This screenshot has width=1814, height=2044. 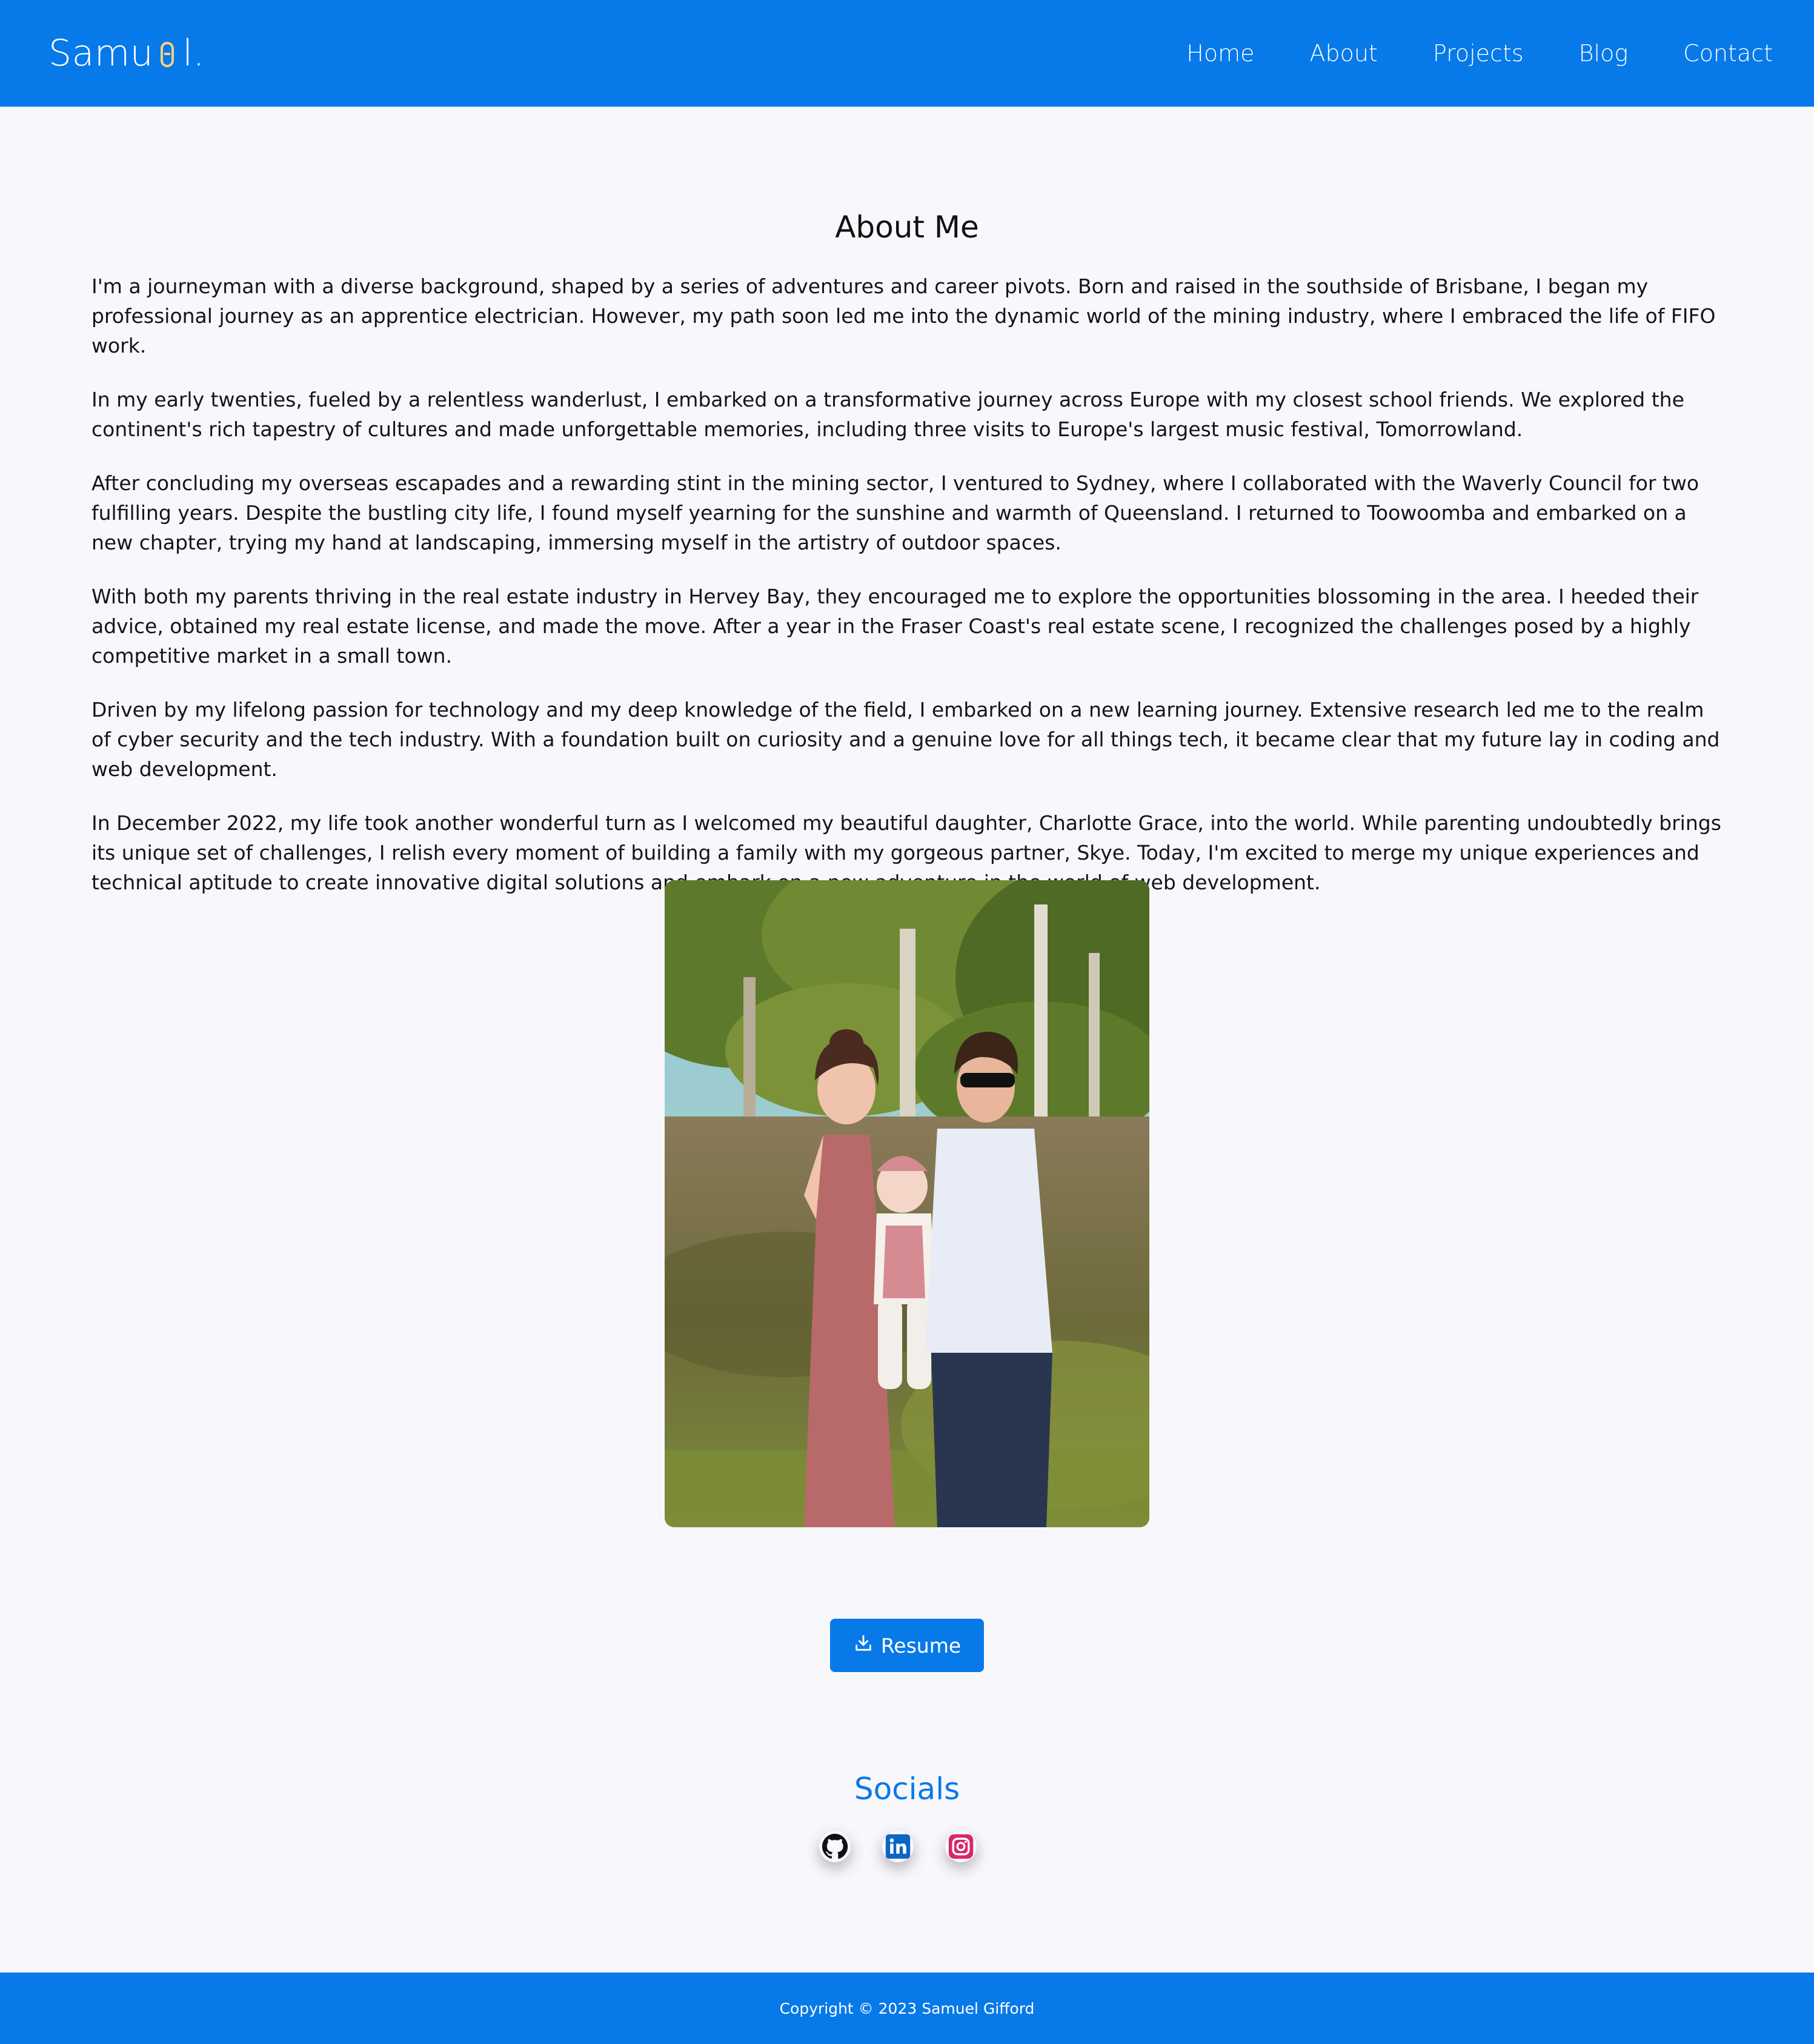 What do you see at coordinates (898, 1846) in the screenshot?
I see `linkedin-icon` at bounding box center [898, 1846].